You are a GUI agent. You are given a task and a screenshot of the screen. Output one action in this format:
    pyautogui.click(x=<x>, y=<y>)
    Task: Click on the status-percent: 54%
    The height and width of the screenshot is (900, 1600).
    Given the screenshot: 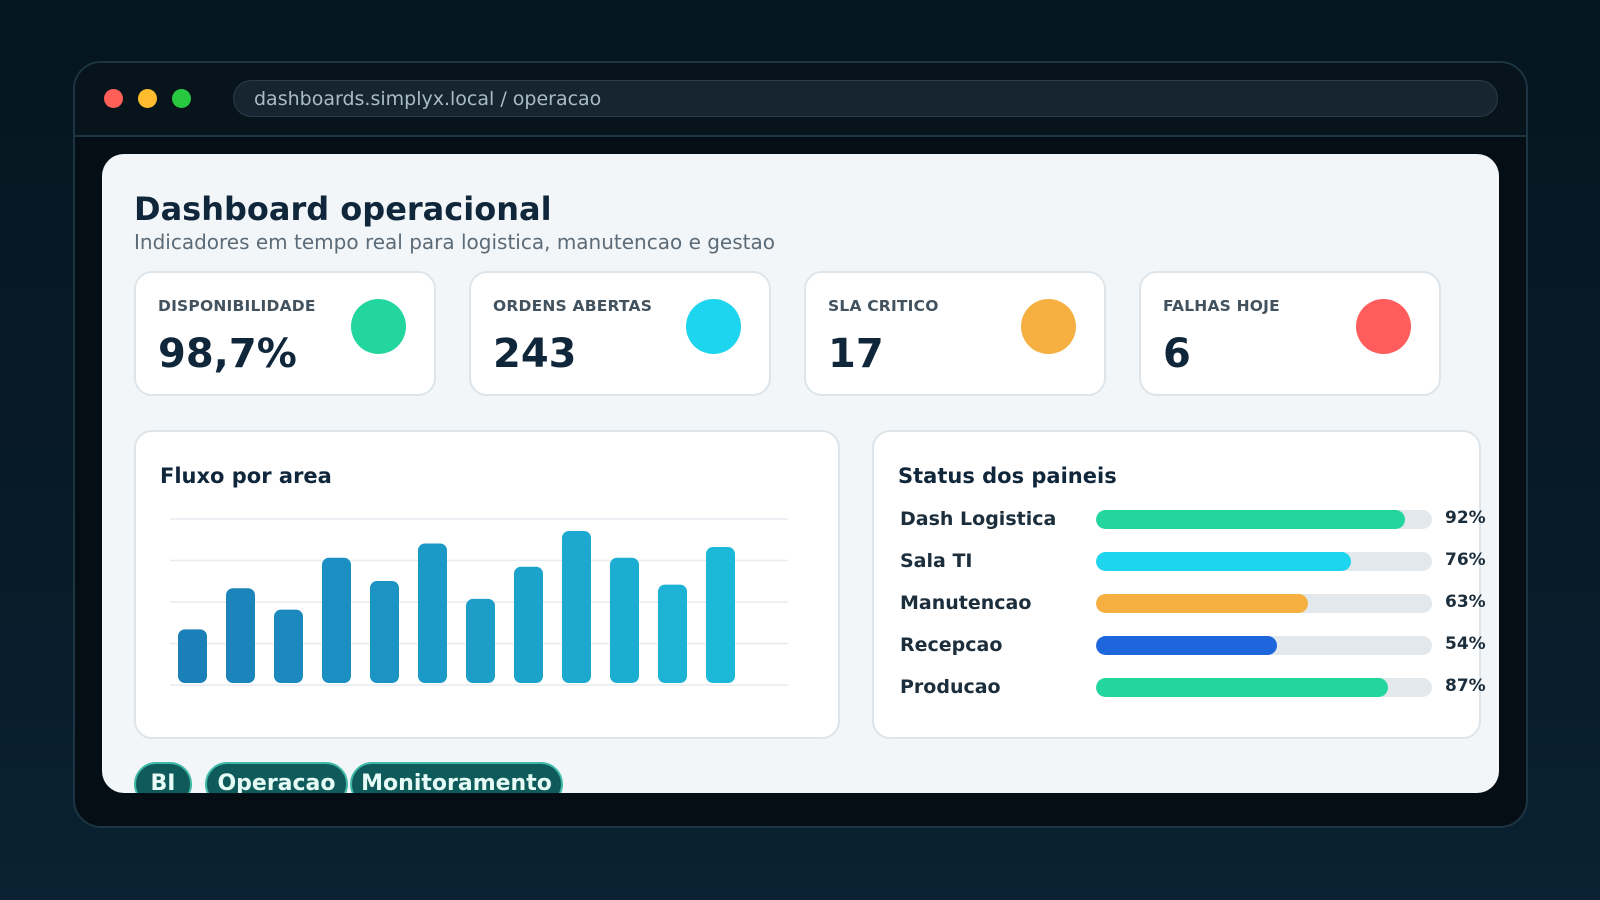 What is the action you would take?
    pyautogui.click(x=1465, y=644)
    